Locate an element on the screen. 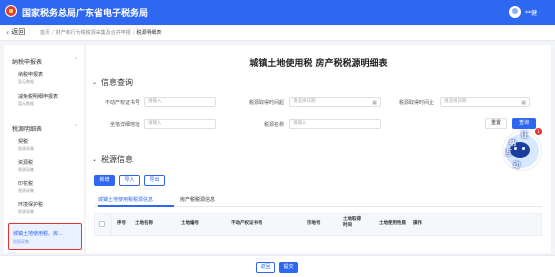  sidebar-item-label: 减免税明细申报表 is located at coordinates (38, 97).